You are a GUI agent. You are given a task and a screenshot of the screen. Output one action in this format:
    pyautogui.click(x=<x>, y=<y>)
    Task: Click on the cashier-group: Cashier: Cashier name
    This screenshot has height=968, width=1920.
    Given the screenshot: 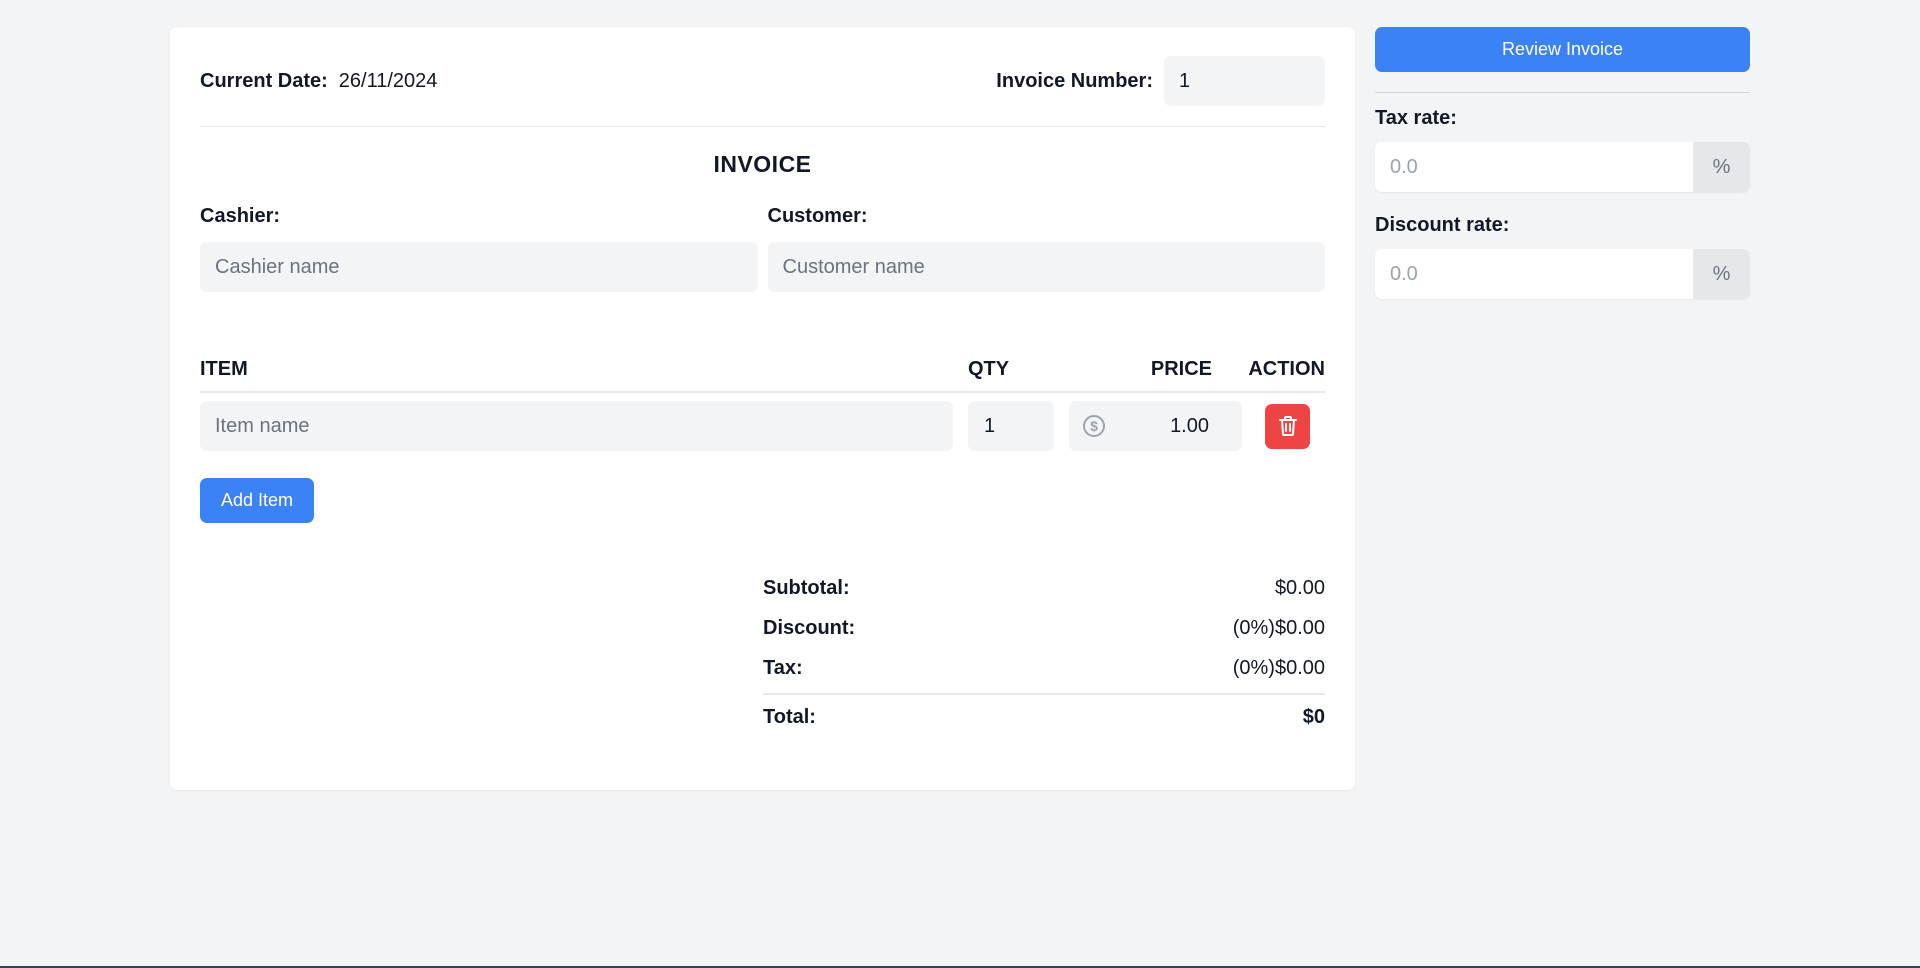 What is the action you would take?
    pyautogui.click(x=479, y=248)
    